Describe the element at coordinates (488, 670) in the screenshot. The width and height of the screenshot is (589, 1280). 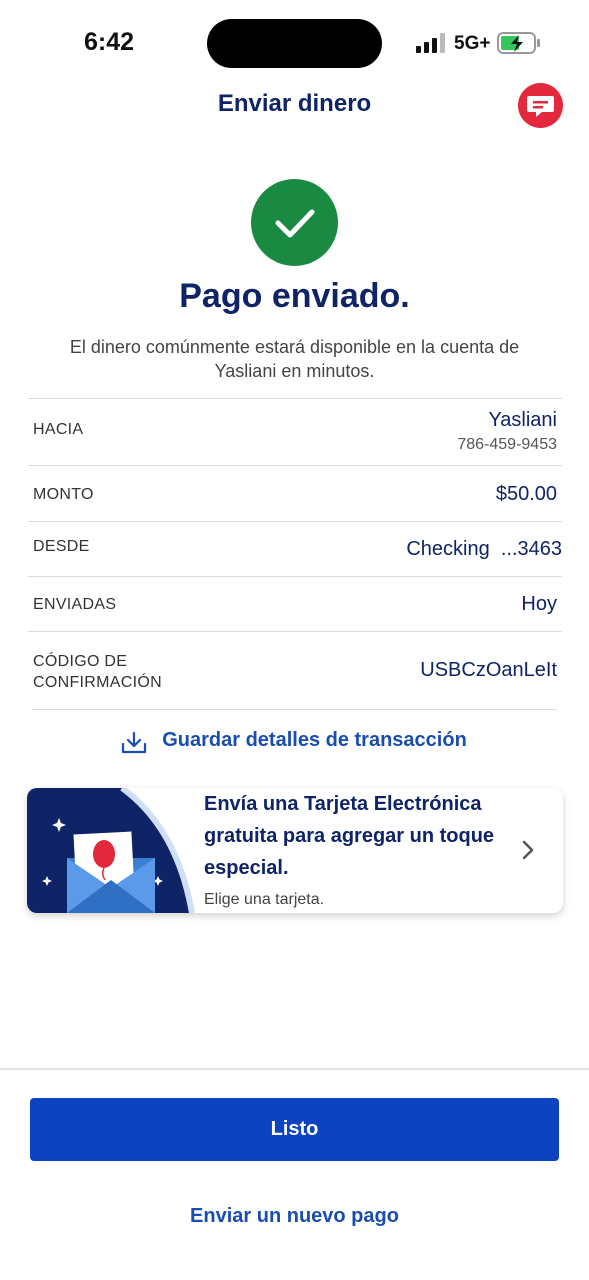
I see `confirmation-code: USBCzOanLeIt` at that location.